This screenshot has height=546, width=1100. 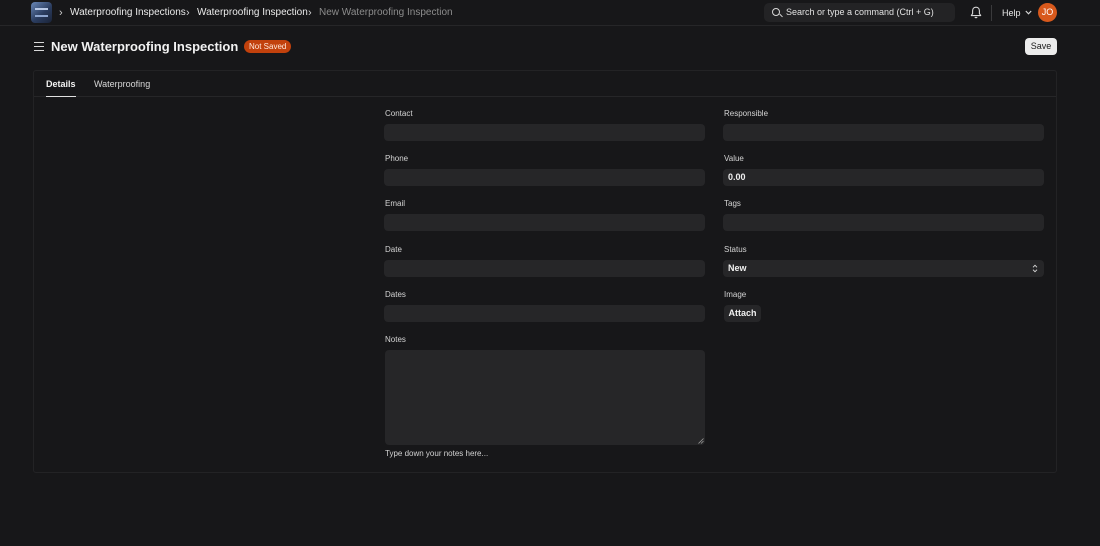 What do you see at coordinates (734, 158) in the screenshot?
I see `value-label: Value` at bounding box center [734, 158].